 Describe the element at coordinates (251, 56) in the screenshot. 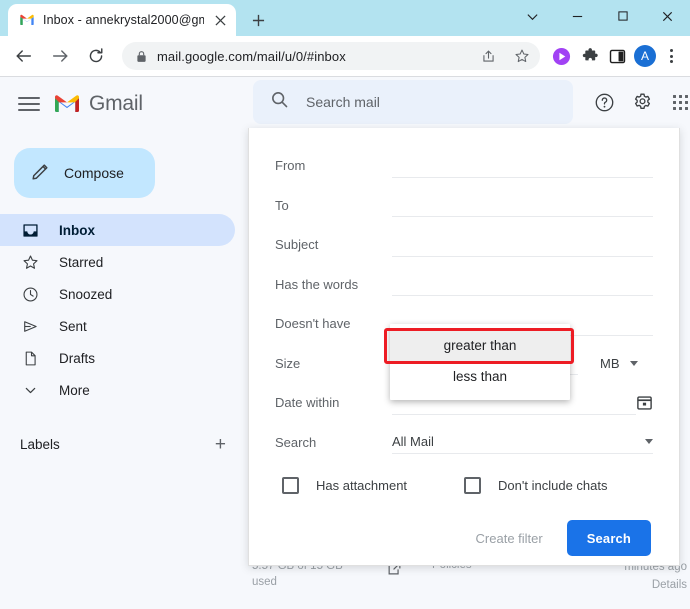

I see `address-bar-url: mail.google.com/mail/u/0/#inbox` at that location.